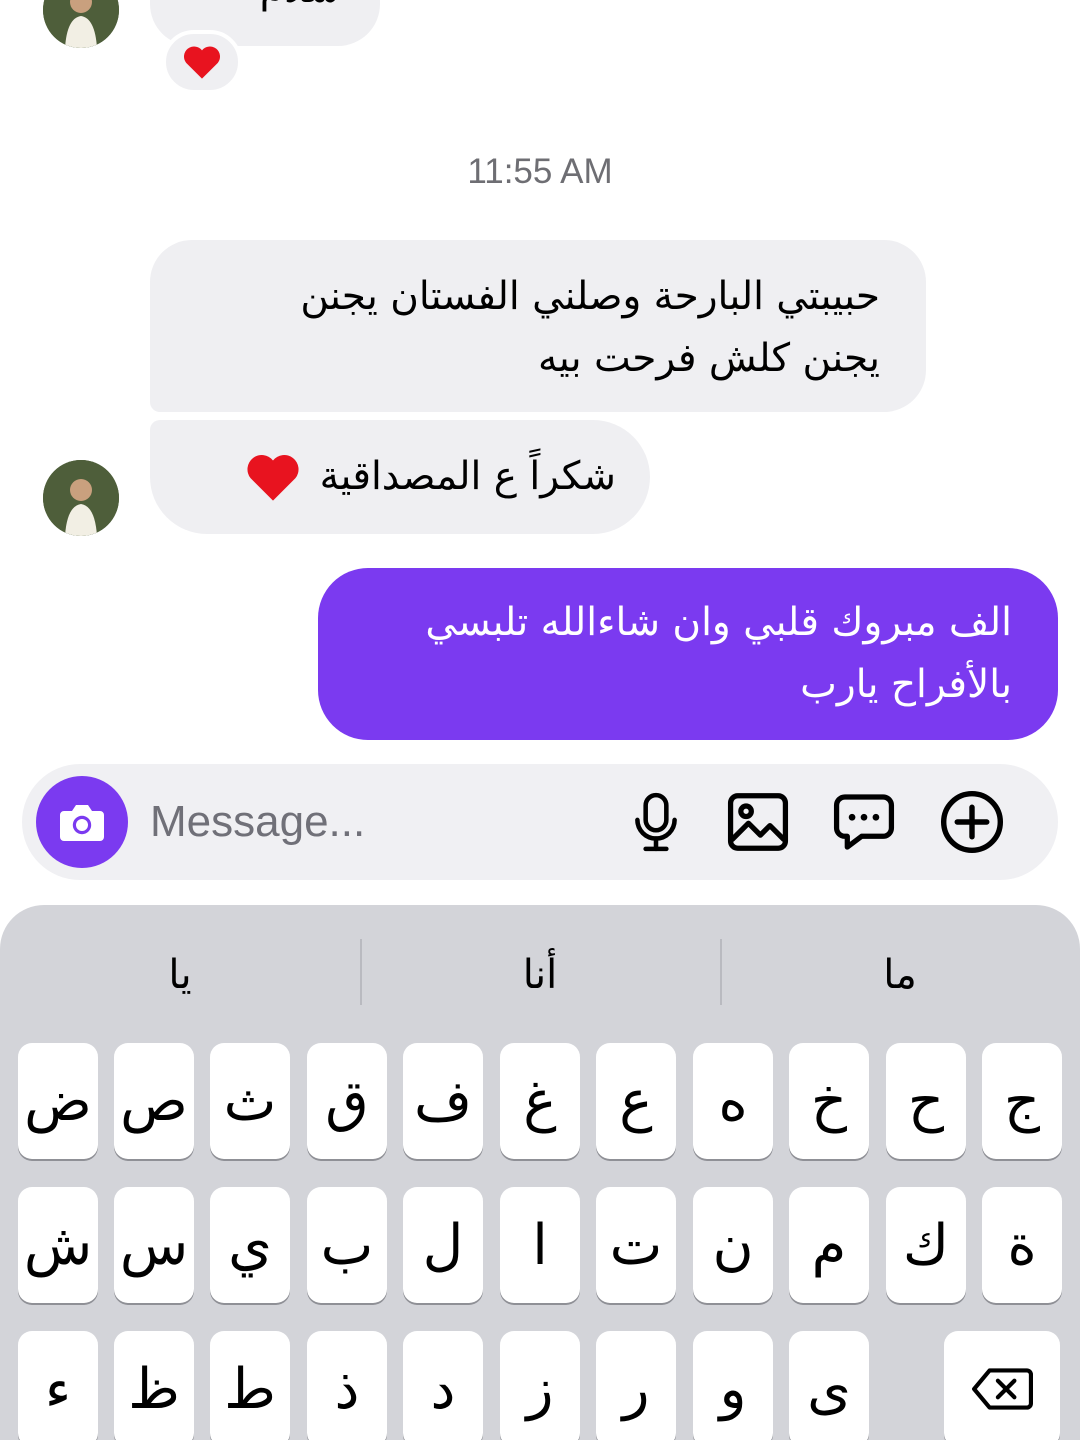  What do you see at coordinates (443, 1385) in the screenshot?
I see `key: د` at bounding box center [443, 1385].